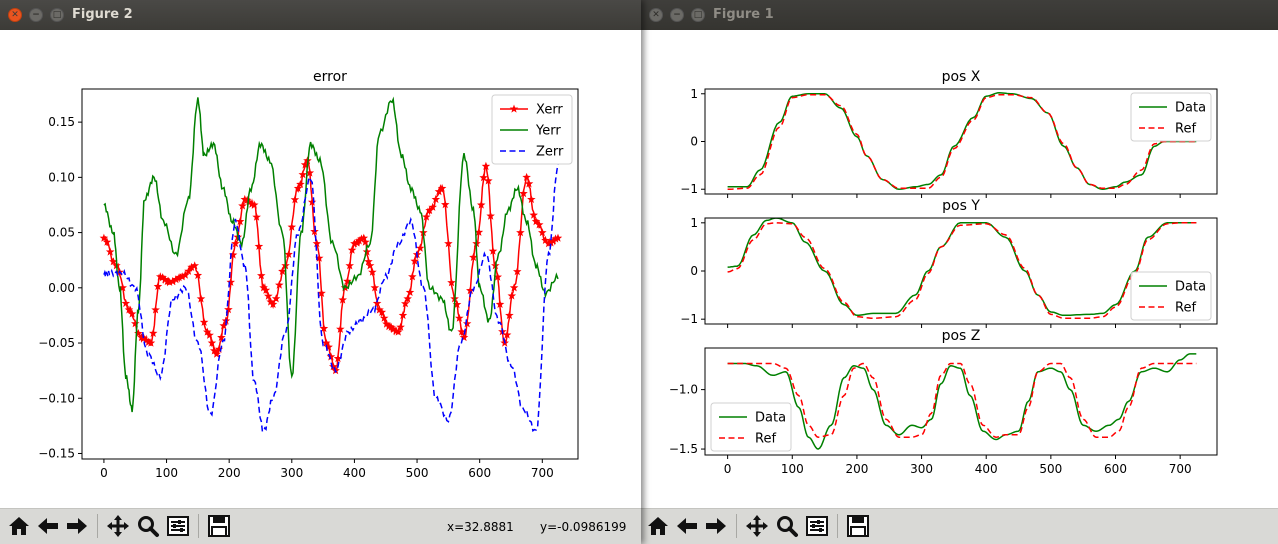  What do you see at coordinates (532, 129) in the screenshot?
I see `legend: Xerr Yerr Zerr` at bounding box center [532, 129].